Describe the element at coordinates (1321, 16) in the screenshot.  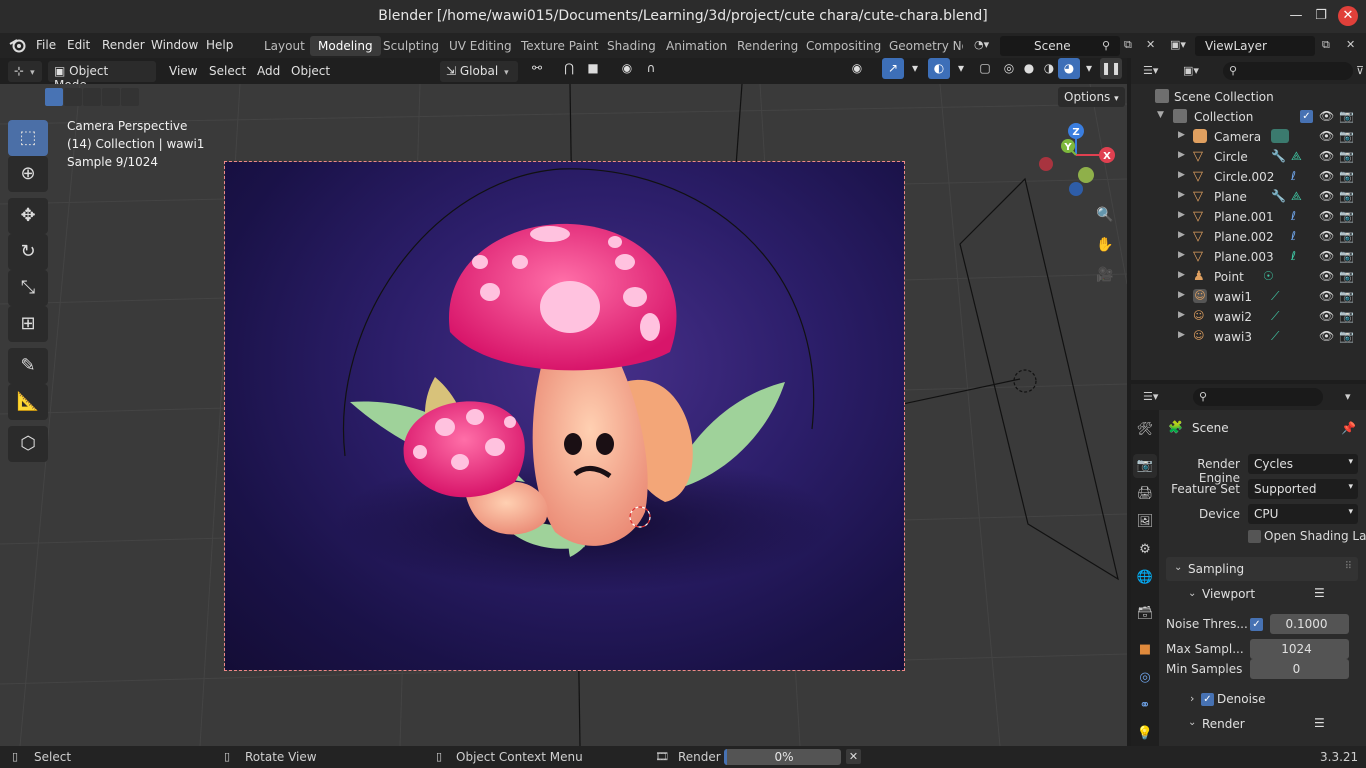
I see `maximize-button: ❐` at that location.